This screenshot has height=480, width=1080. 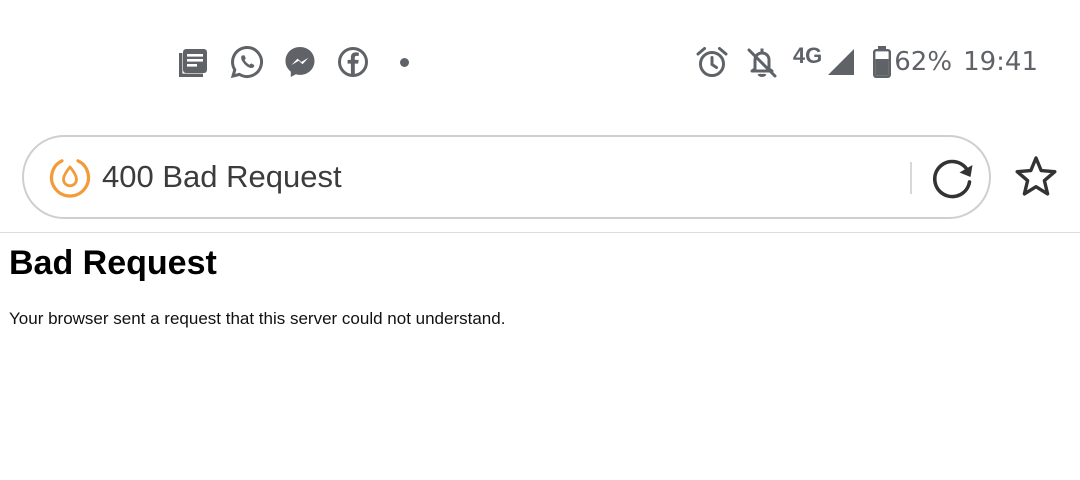 What do you see at coordinates (540, 232) in the screenshot?
I see `toolbar-divider` at bounding box center [540, 232].